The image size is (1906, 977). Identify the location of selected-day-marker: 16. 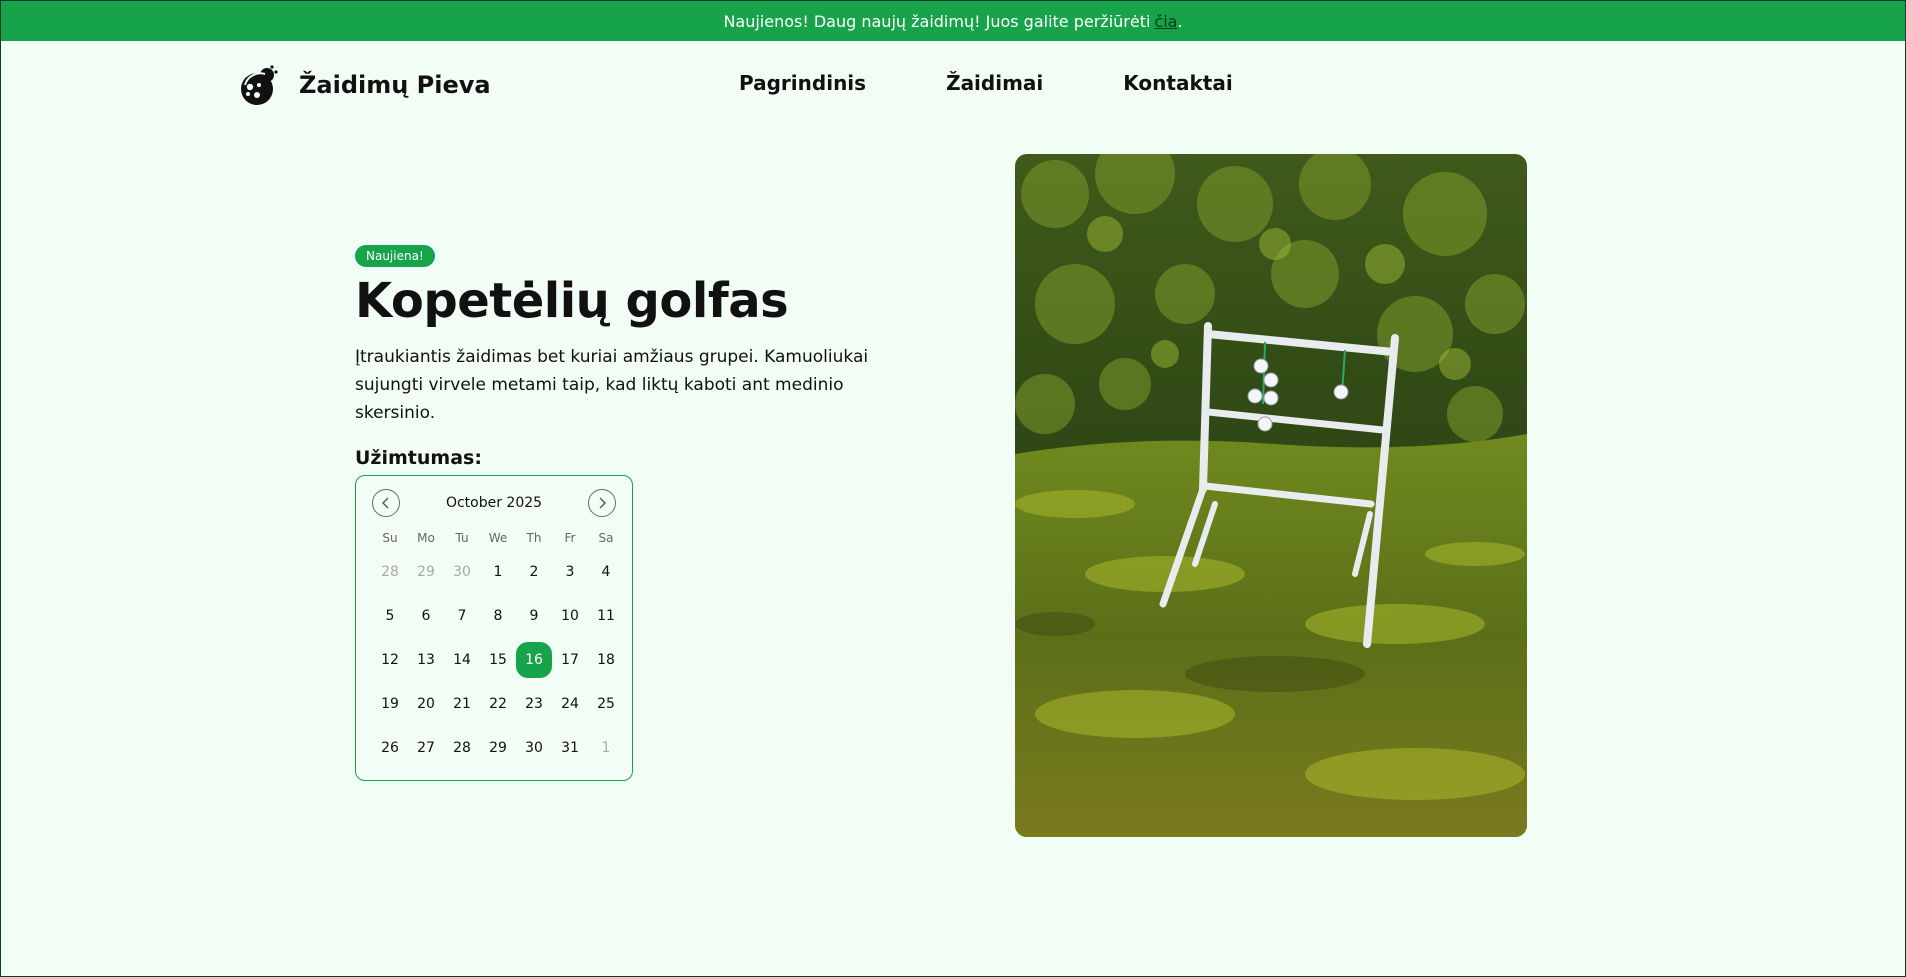
(534, 660).